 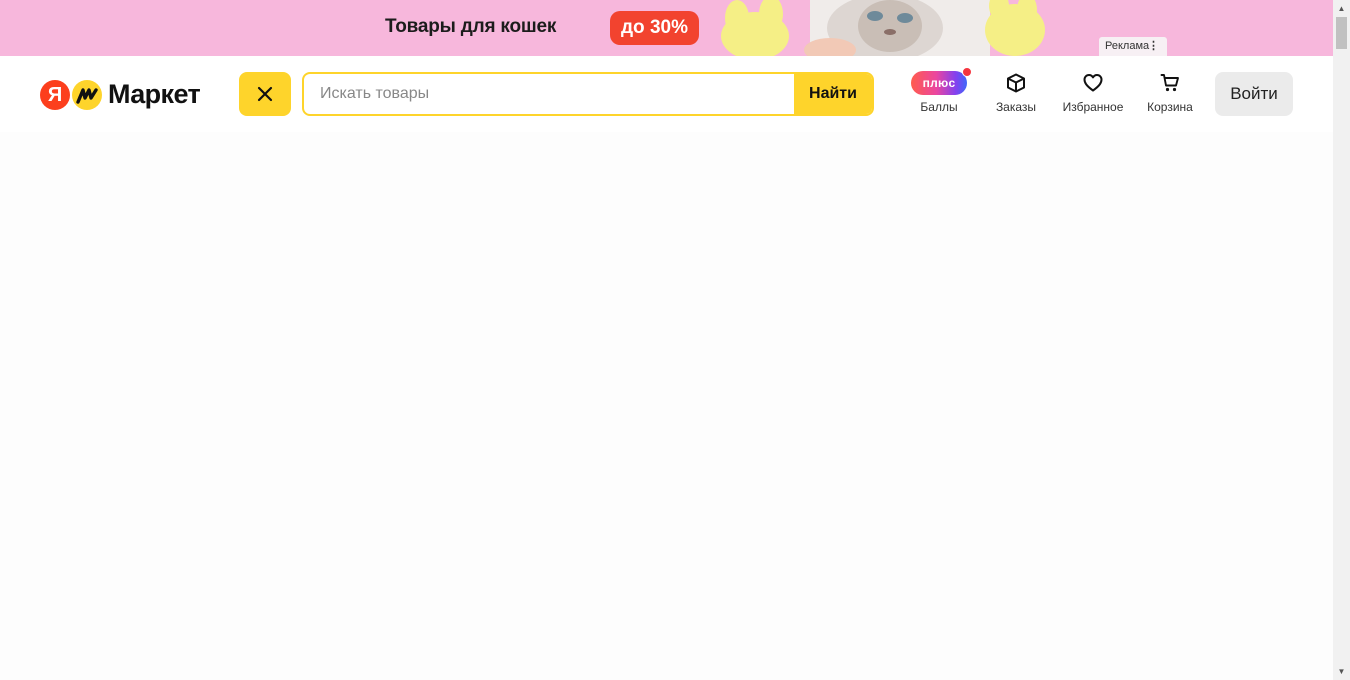 I want to click on ad-label-text: Реклама, so click(x=1127, y=46).